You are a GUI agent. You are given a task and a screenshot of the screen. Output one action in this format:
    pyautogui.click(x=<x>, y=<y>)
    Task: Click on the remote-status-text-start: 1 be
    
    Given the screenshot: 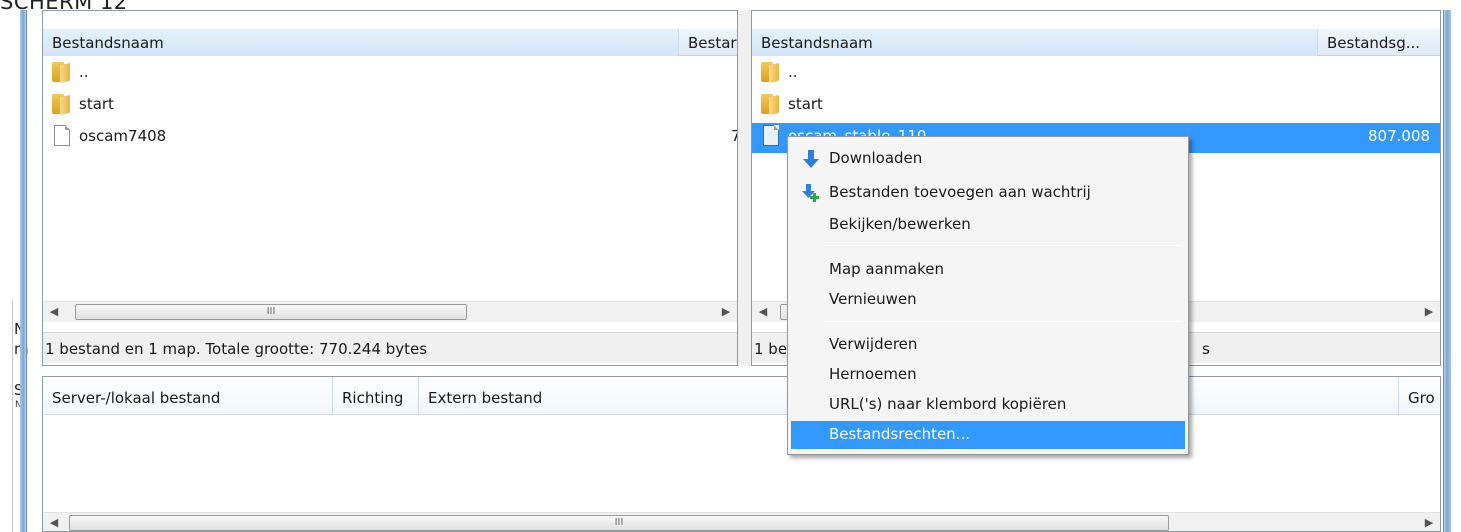 What is the action you would take?
    pyautogui.click(x=771, y=349)
    